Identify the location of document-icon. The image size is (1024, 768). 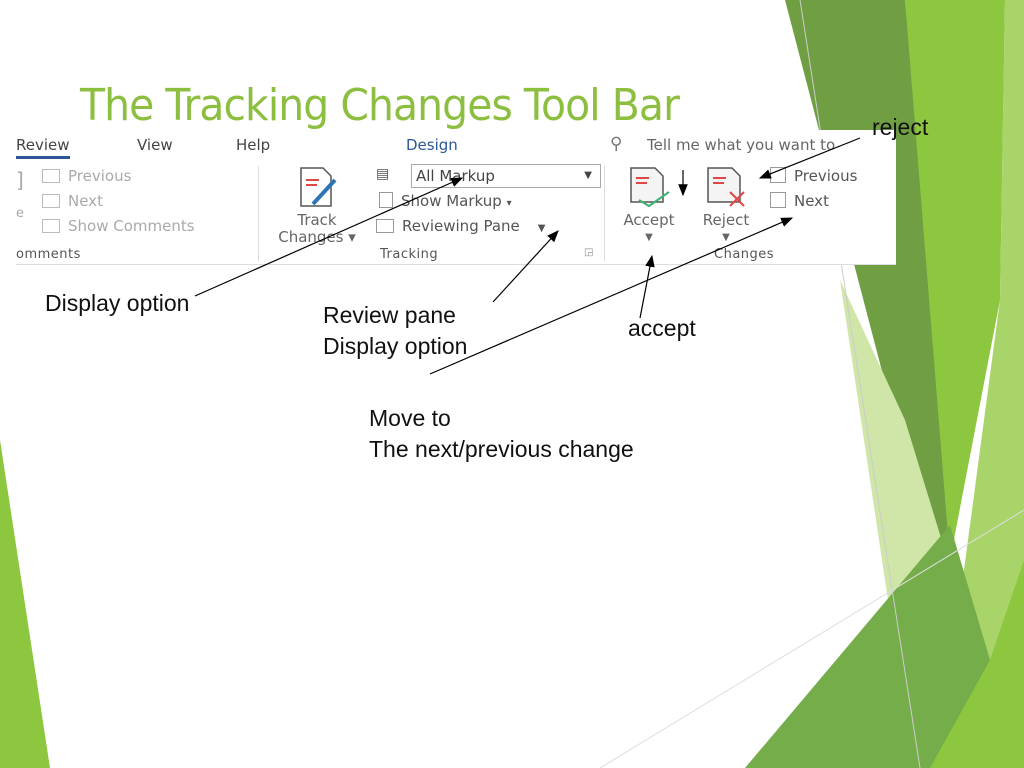
(386, 200).